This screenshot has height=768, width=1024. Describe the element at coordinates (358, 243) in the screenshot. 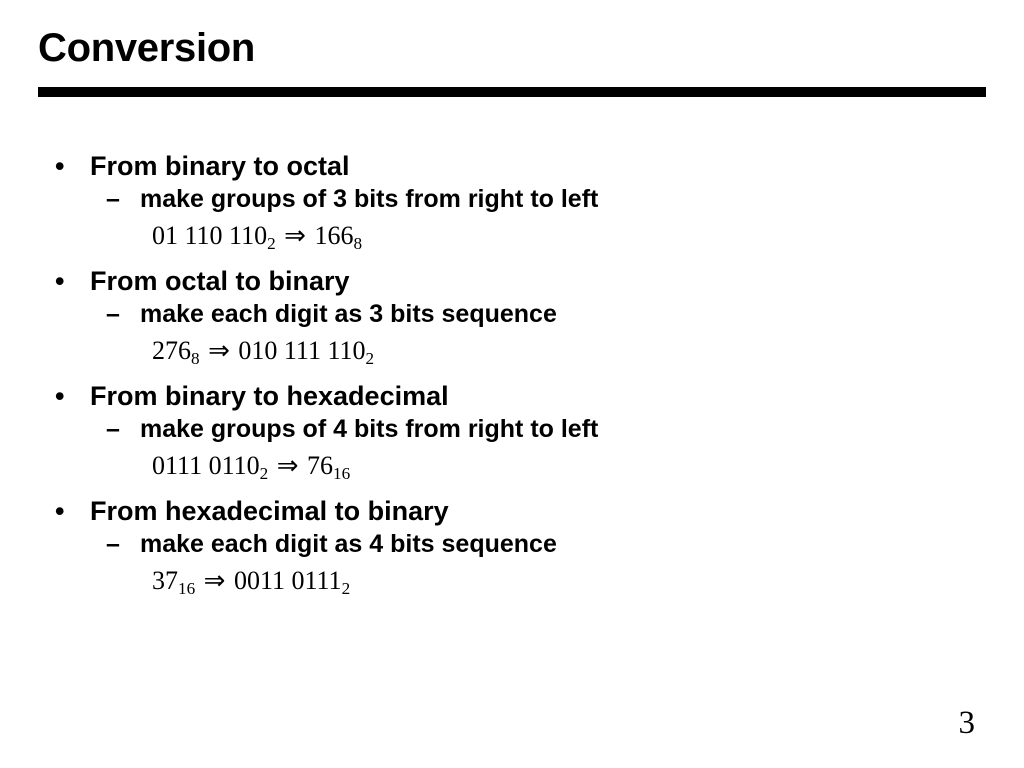

I see `formula-right-base: 8` at that location.